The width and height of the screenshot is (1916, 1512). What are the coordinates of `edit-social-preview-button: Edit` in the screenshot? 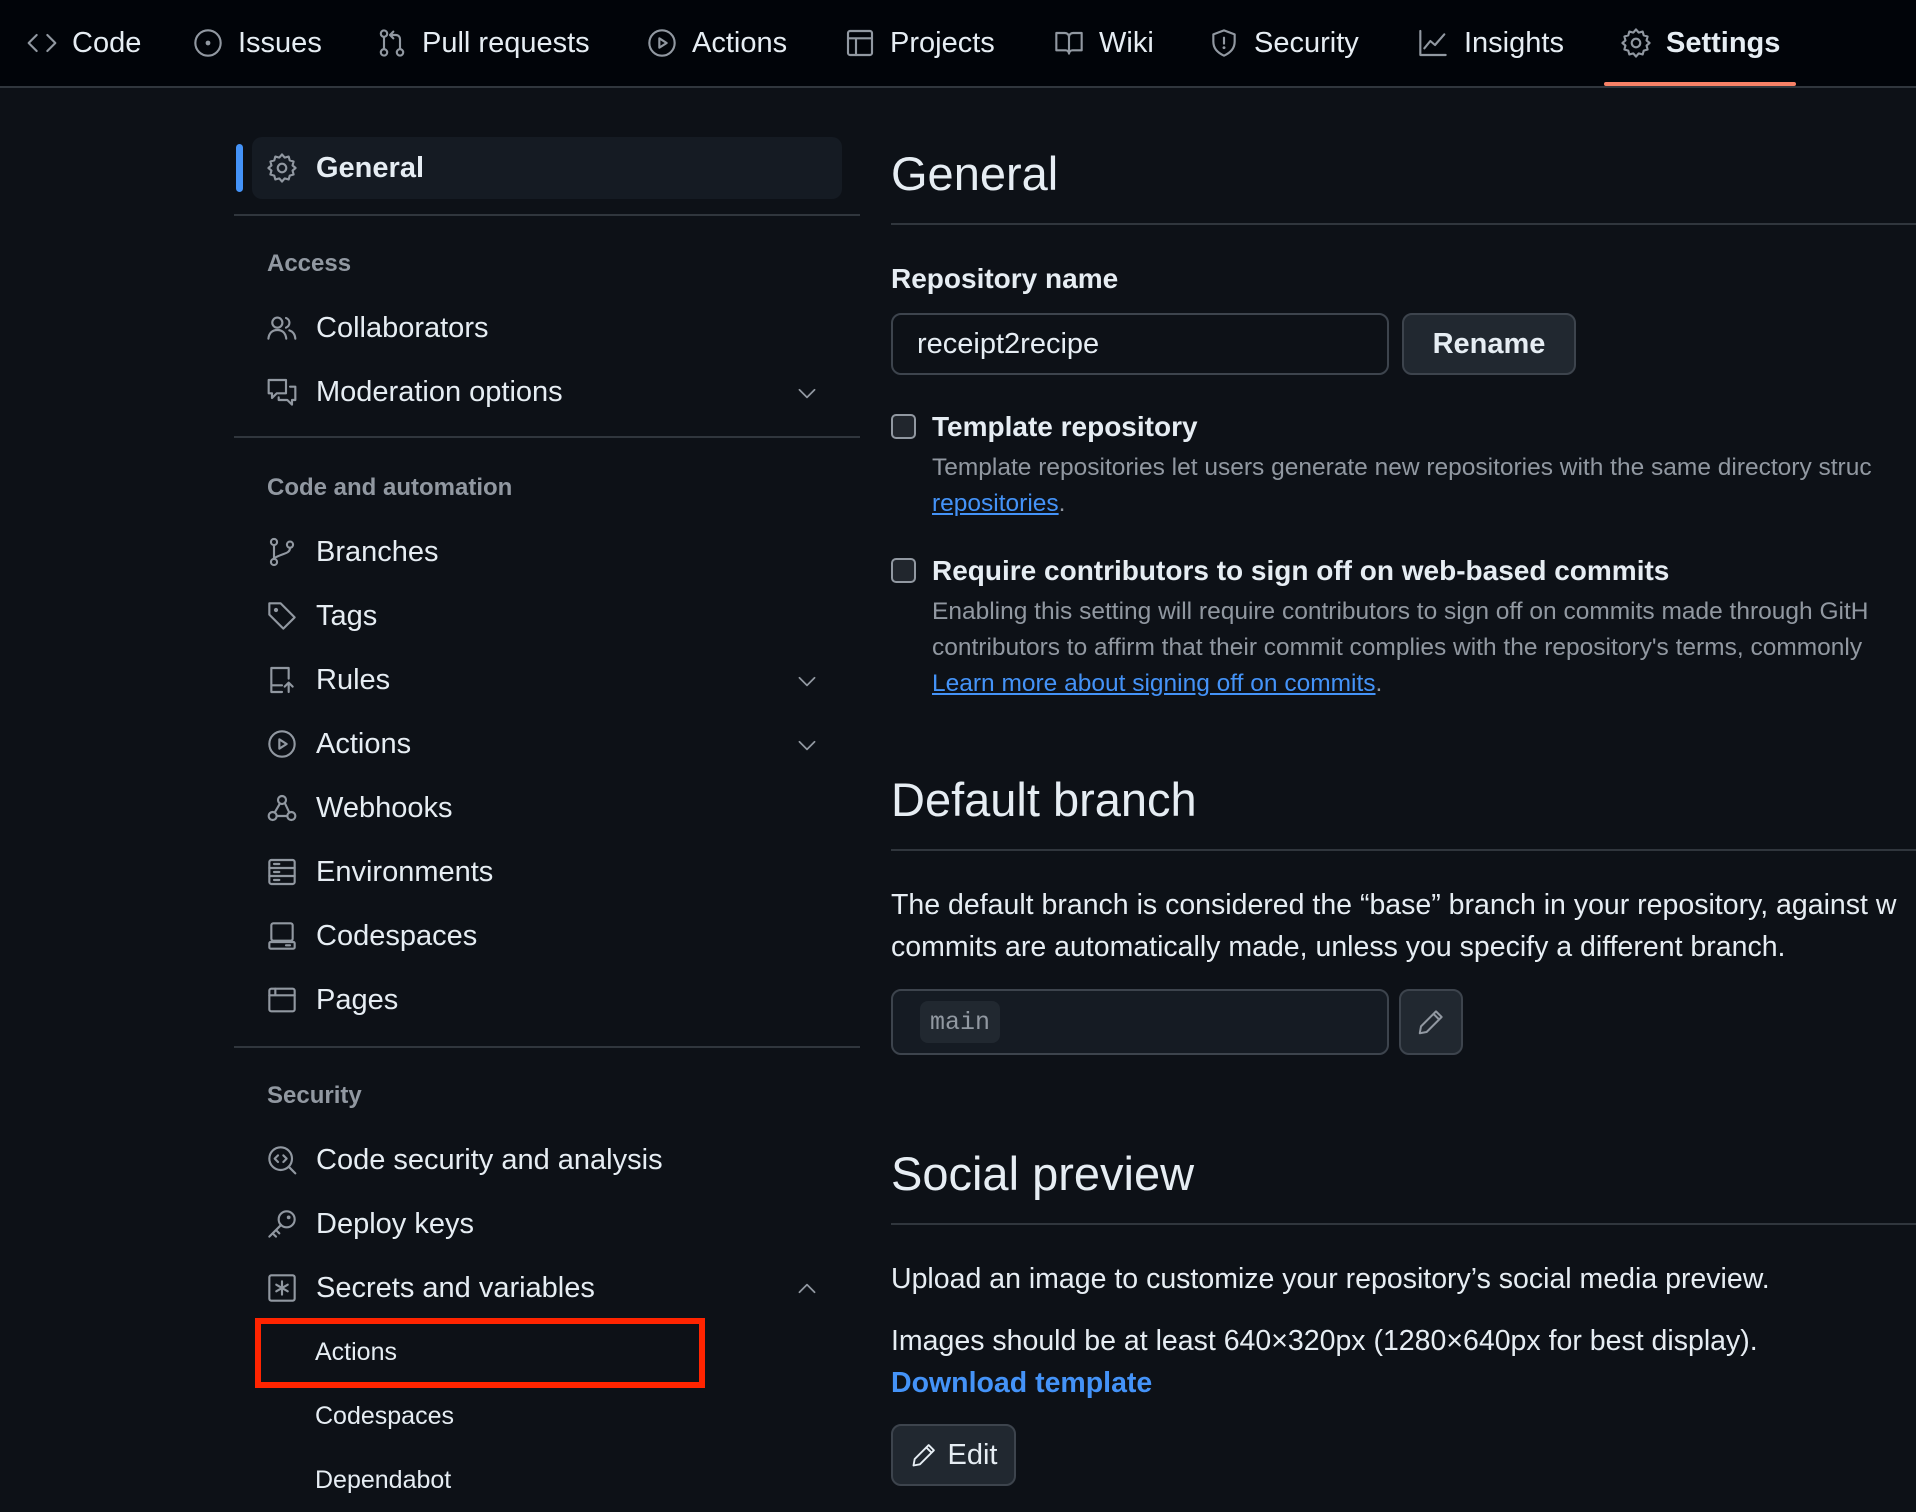 It's located at (953, 1455).